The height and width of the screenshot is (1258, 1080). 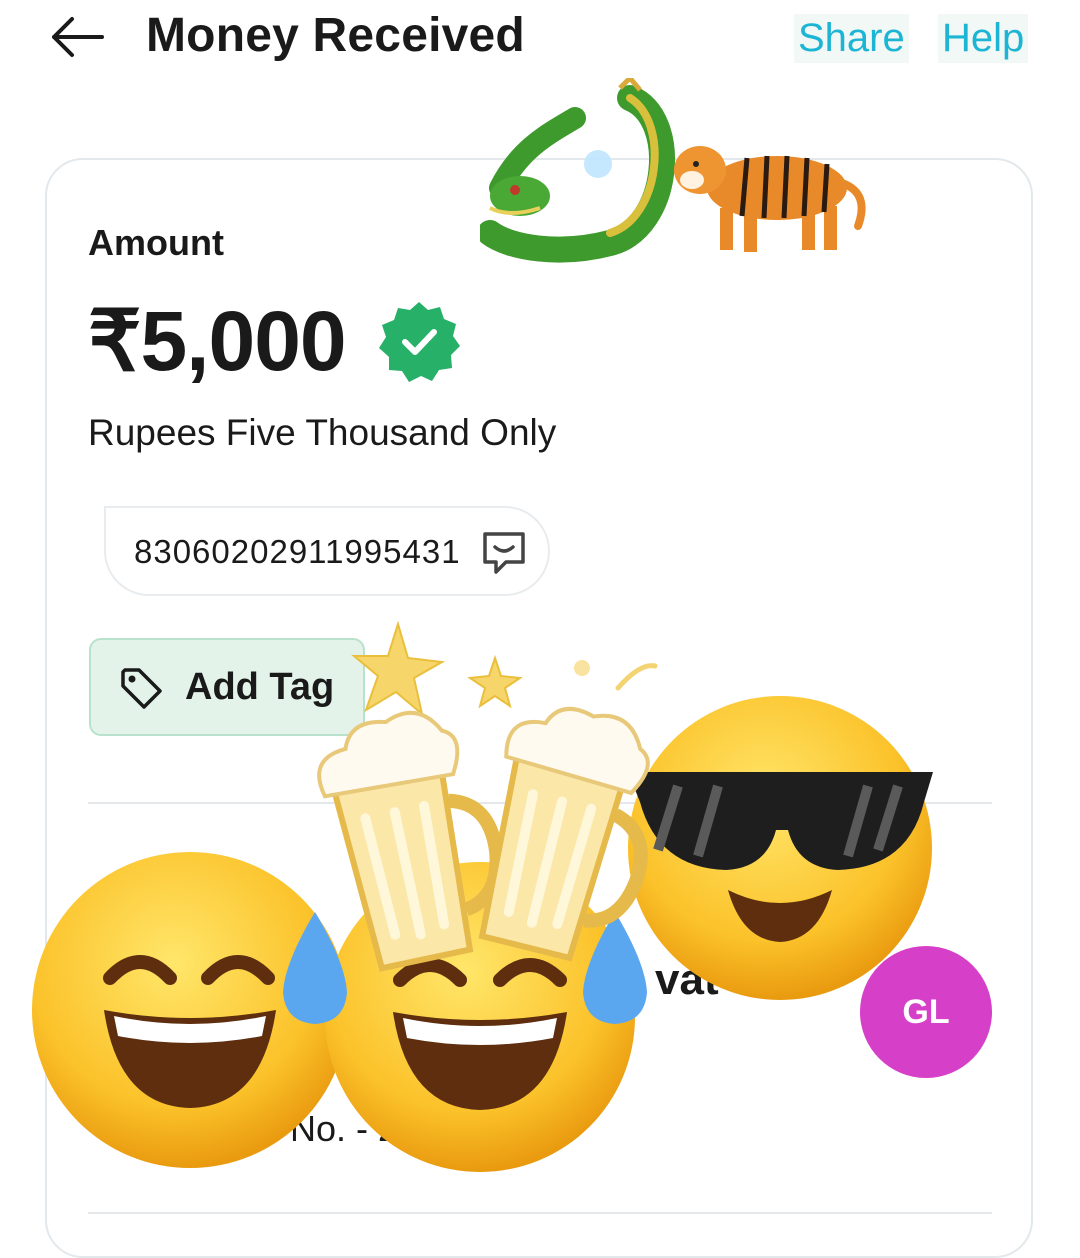 What do you see at coordinates (504, 553) in the screenshot?
I see `chat-bubble-icon` at bounding box center [504, 553].